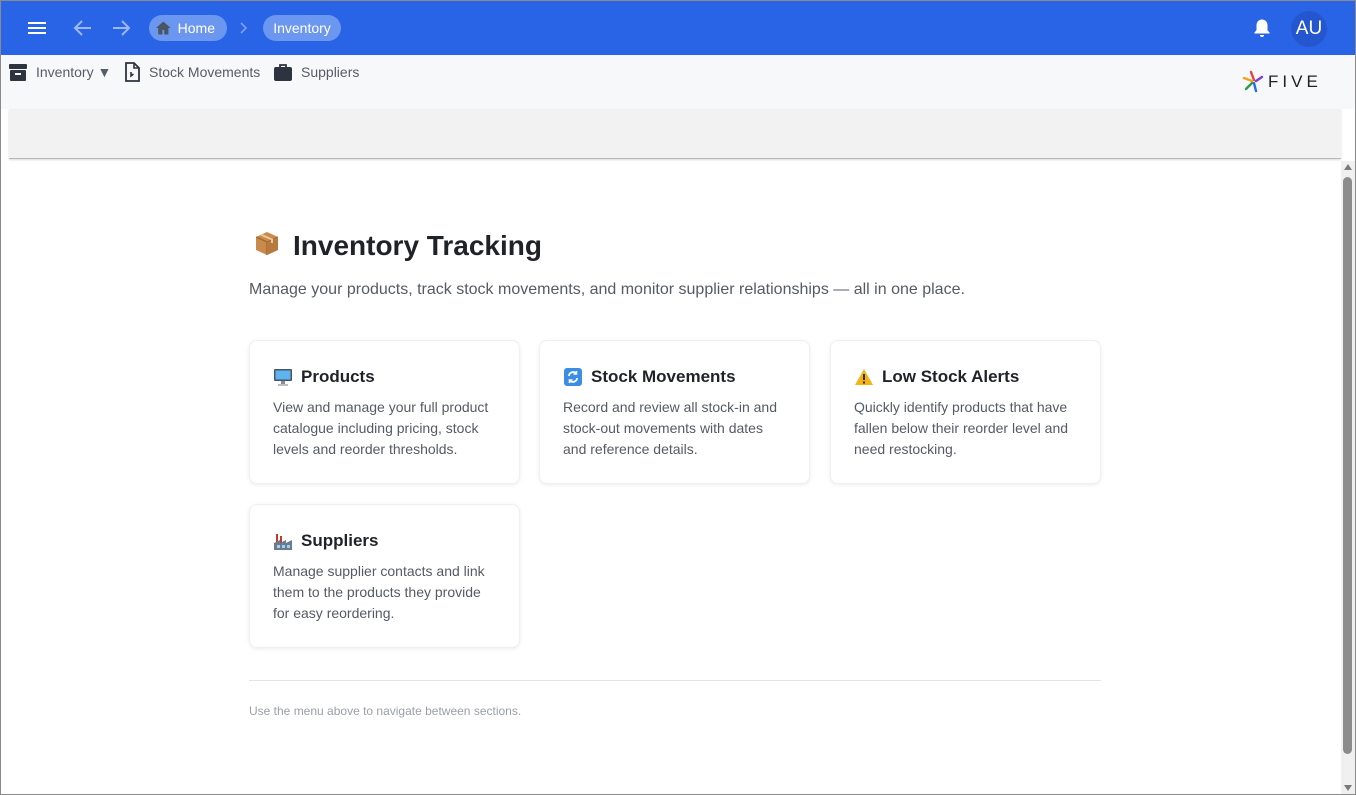  I want to click on refresh-icon, so click(573, 377).